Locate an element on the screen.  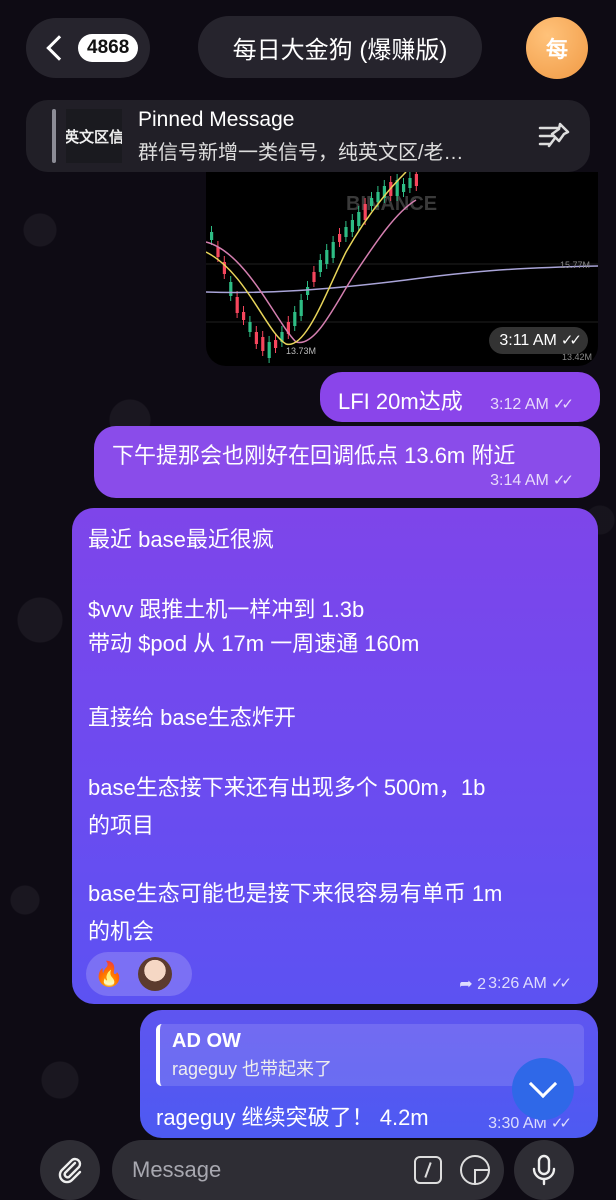
paperclip-icon is located at coordinates (70, 1170).